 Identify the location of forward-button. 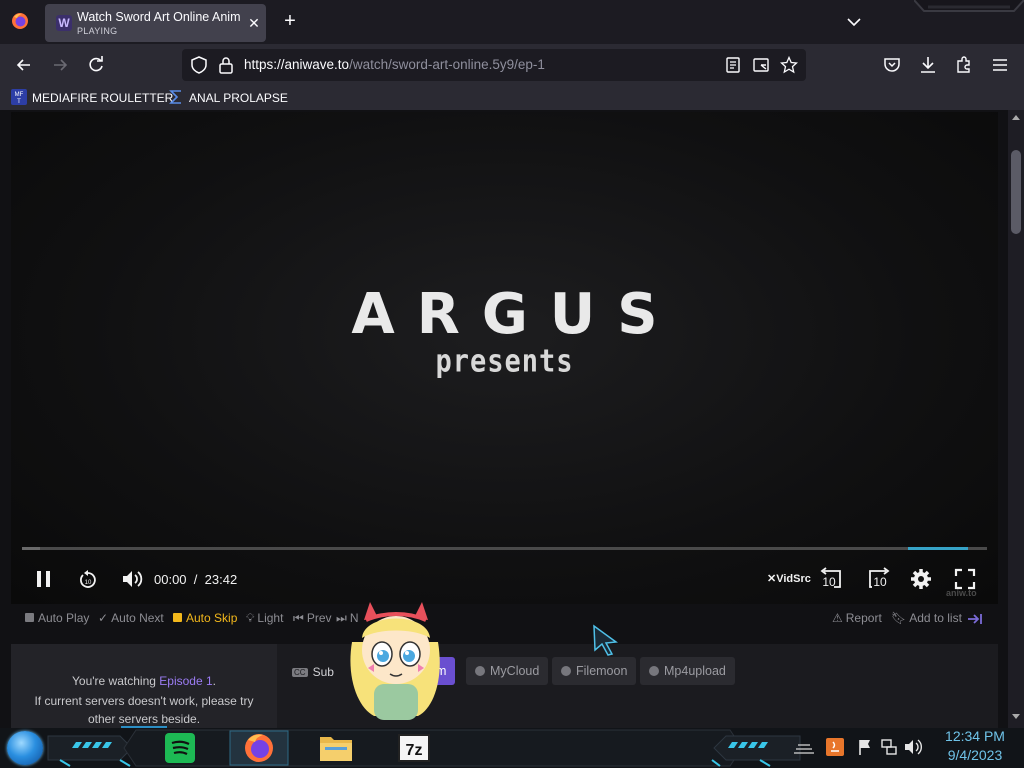
(60, 65).